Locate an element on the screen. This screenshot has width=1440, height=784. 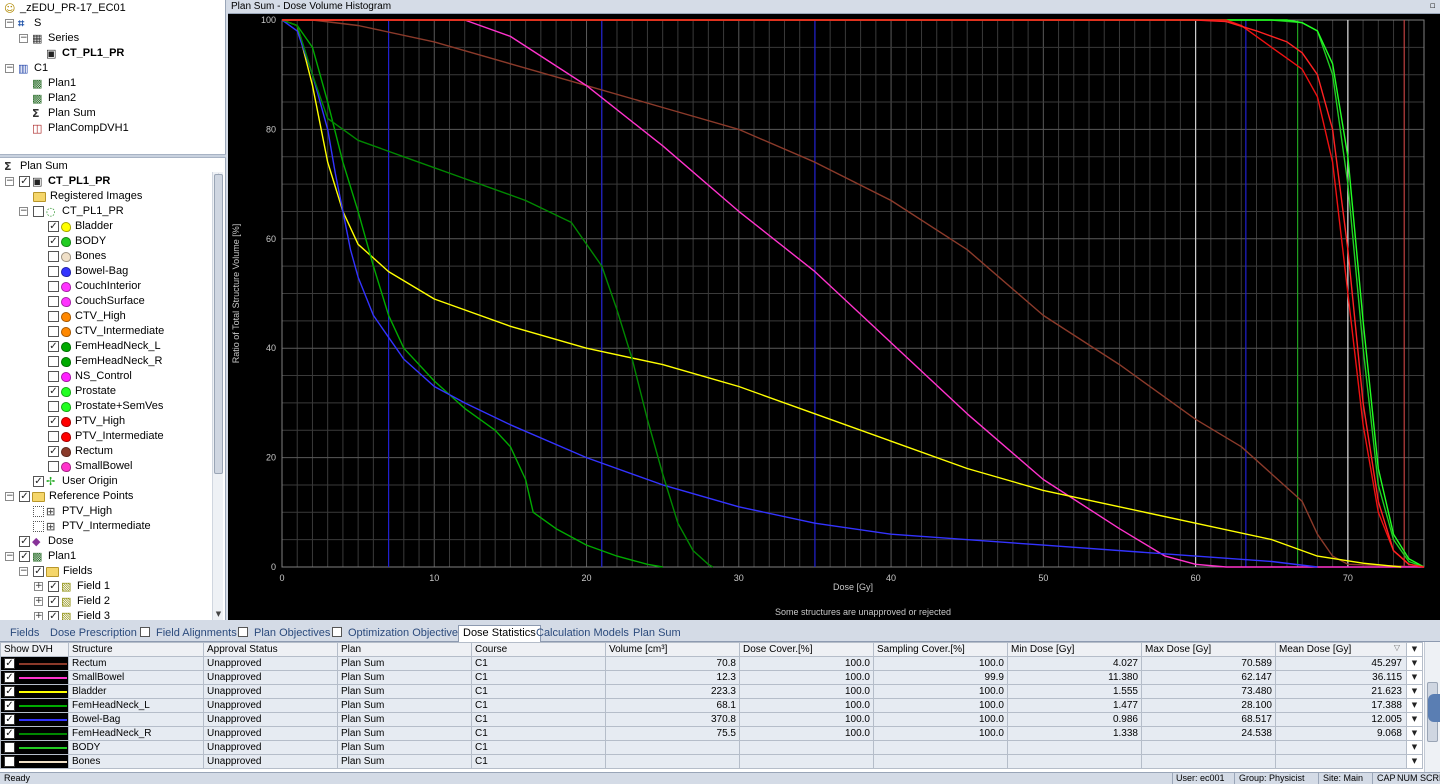
tab-plan-sum: Plan Sum is located at coordinates (657, 634).